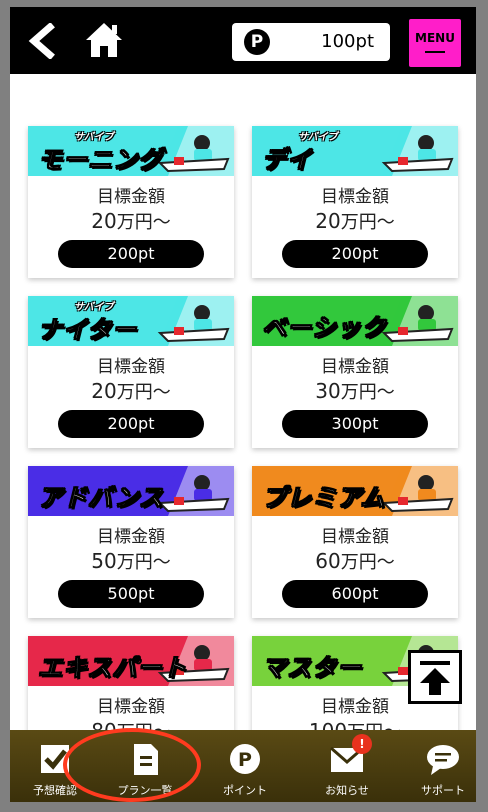  I want to click on points-value: 100pt, so click(347, 41).